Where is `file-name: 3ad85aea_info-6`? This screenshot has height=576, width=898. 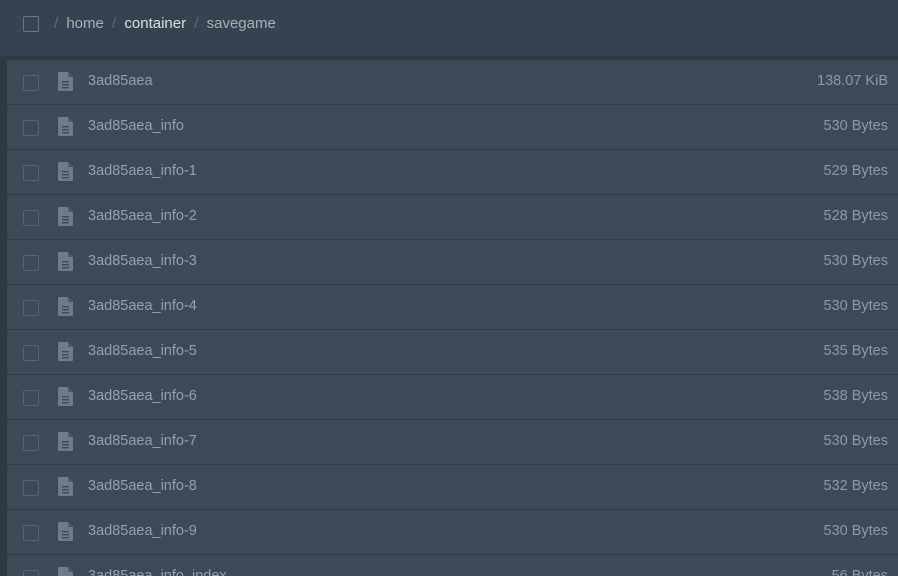
file-name: 3ad85aea_info-6 is located at coordinates (142, 396).